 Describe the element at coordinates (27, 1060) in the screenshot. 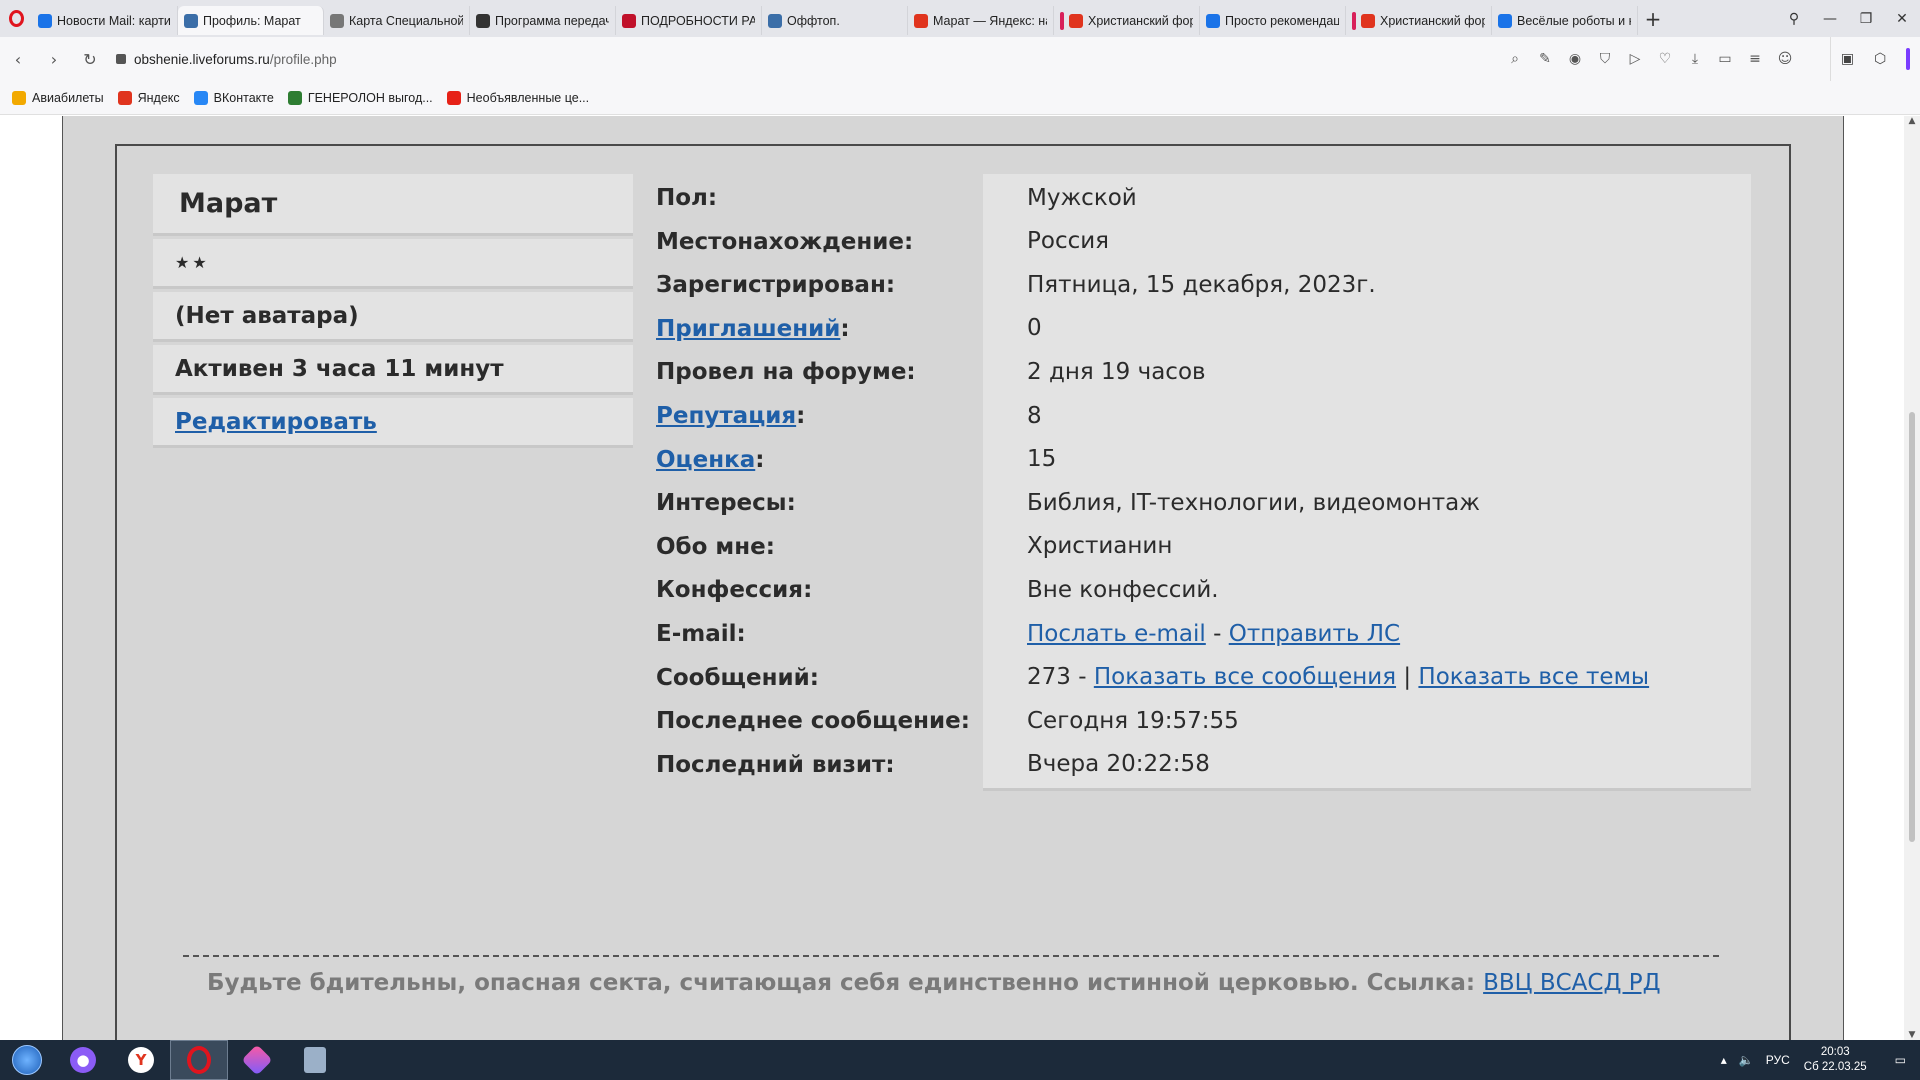

I see `start-button` at that location.